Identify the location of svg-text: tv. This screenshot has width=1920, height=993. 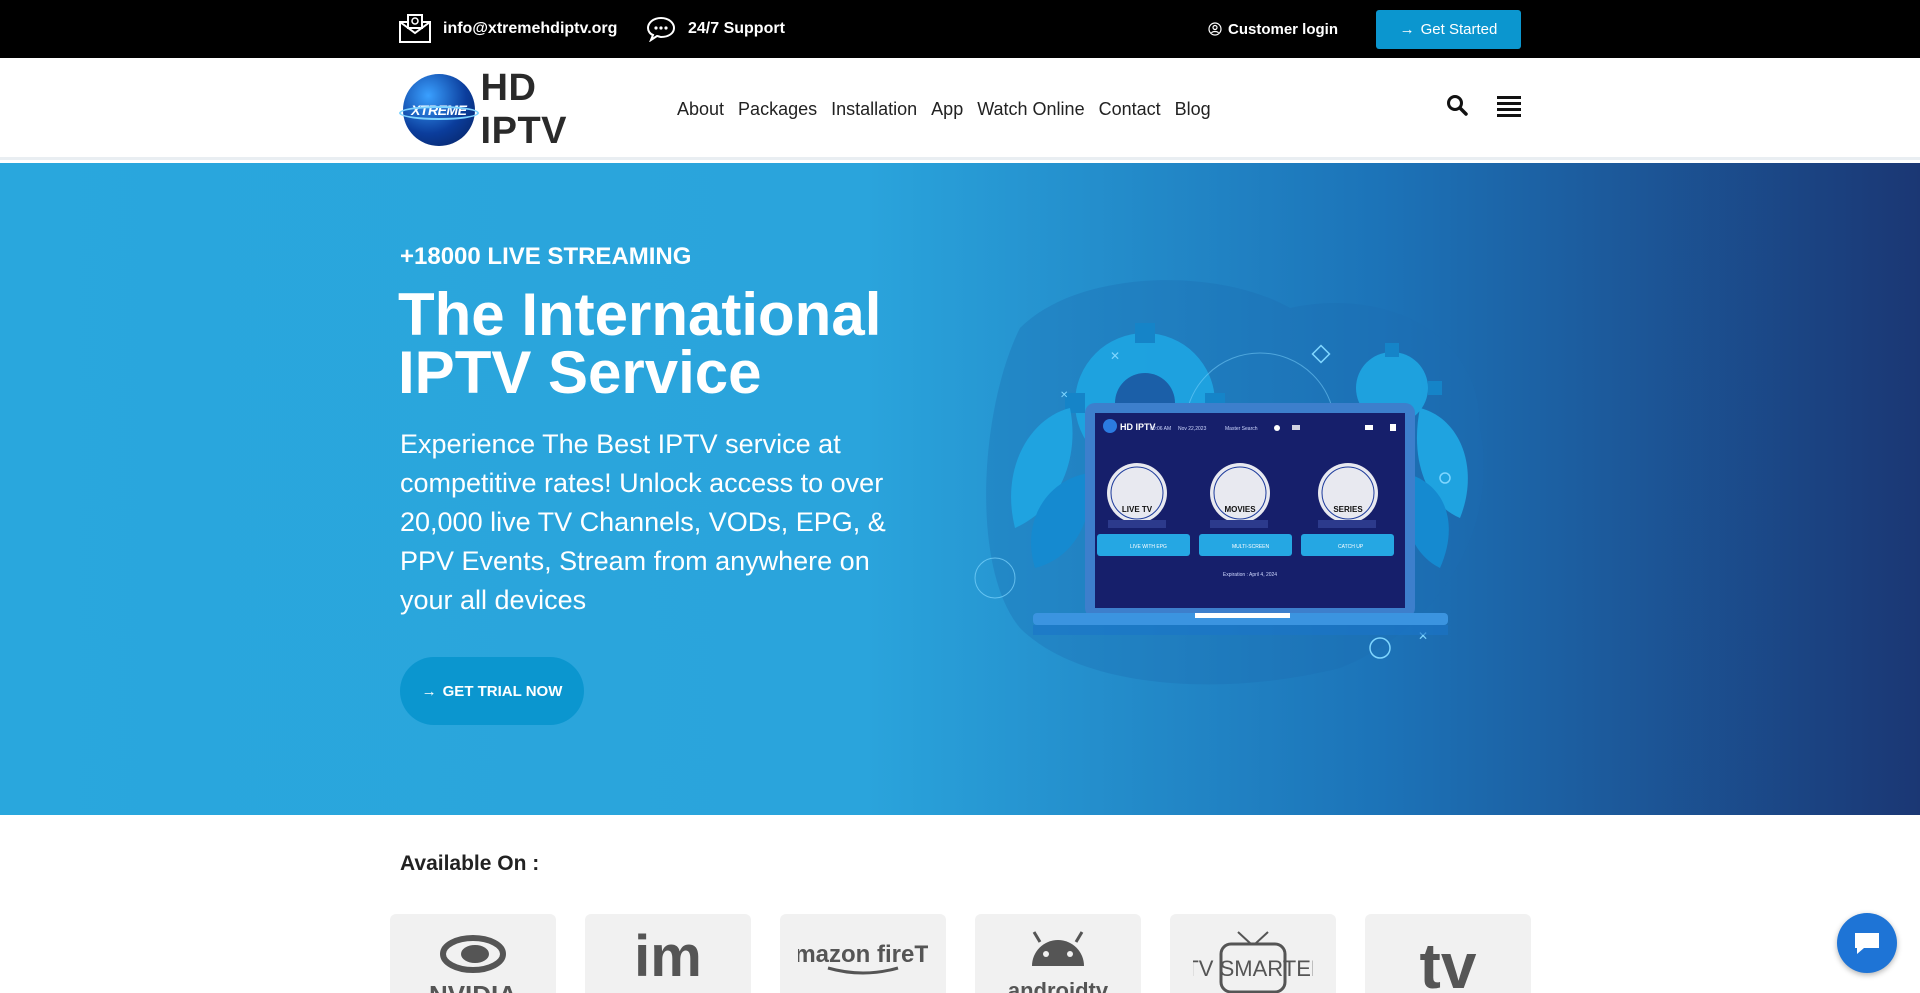
(1448, 961).